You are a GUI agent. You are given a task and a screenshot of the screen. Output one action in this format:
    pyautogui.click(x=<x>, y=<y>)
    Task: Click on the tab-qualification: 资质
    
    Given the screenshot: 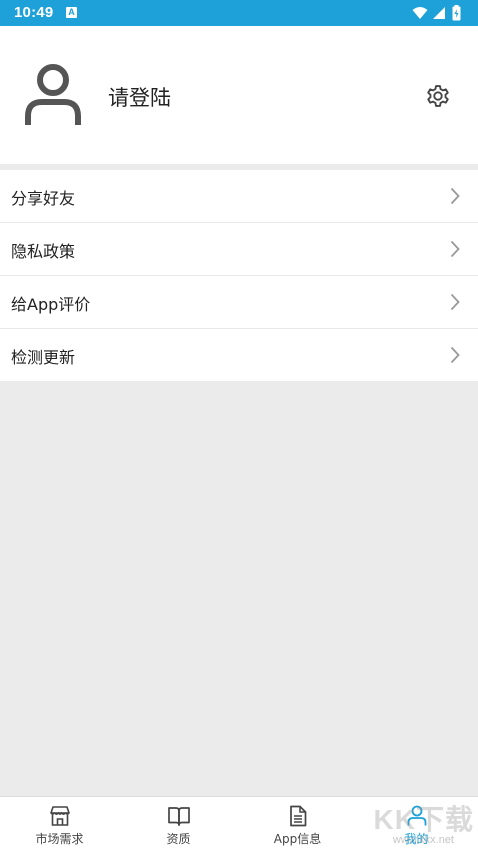 What is the action you would take?
    pyautogui.click(x=178, y=824)
    